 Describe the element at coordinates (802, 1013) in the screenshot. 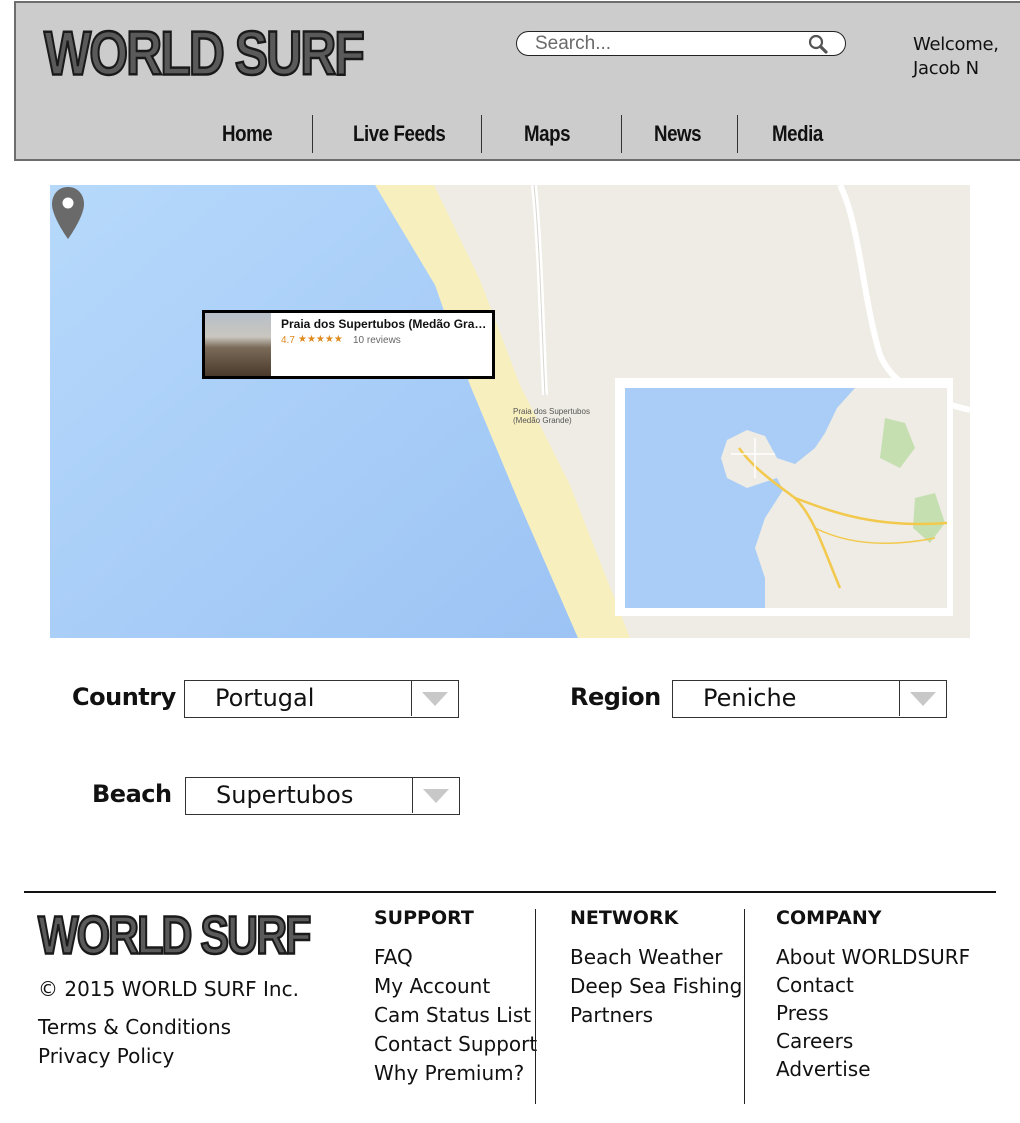

I see `press-link: Press` at that location.